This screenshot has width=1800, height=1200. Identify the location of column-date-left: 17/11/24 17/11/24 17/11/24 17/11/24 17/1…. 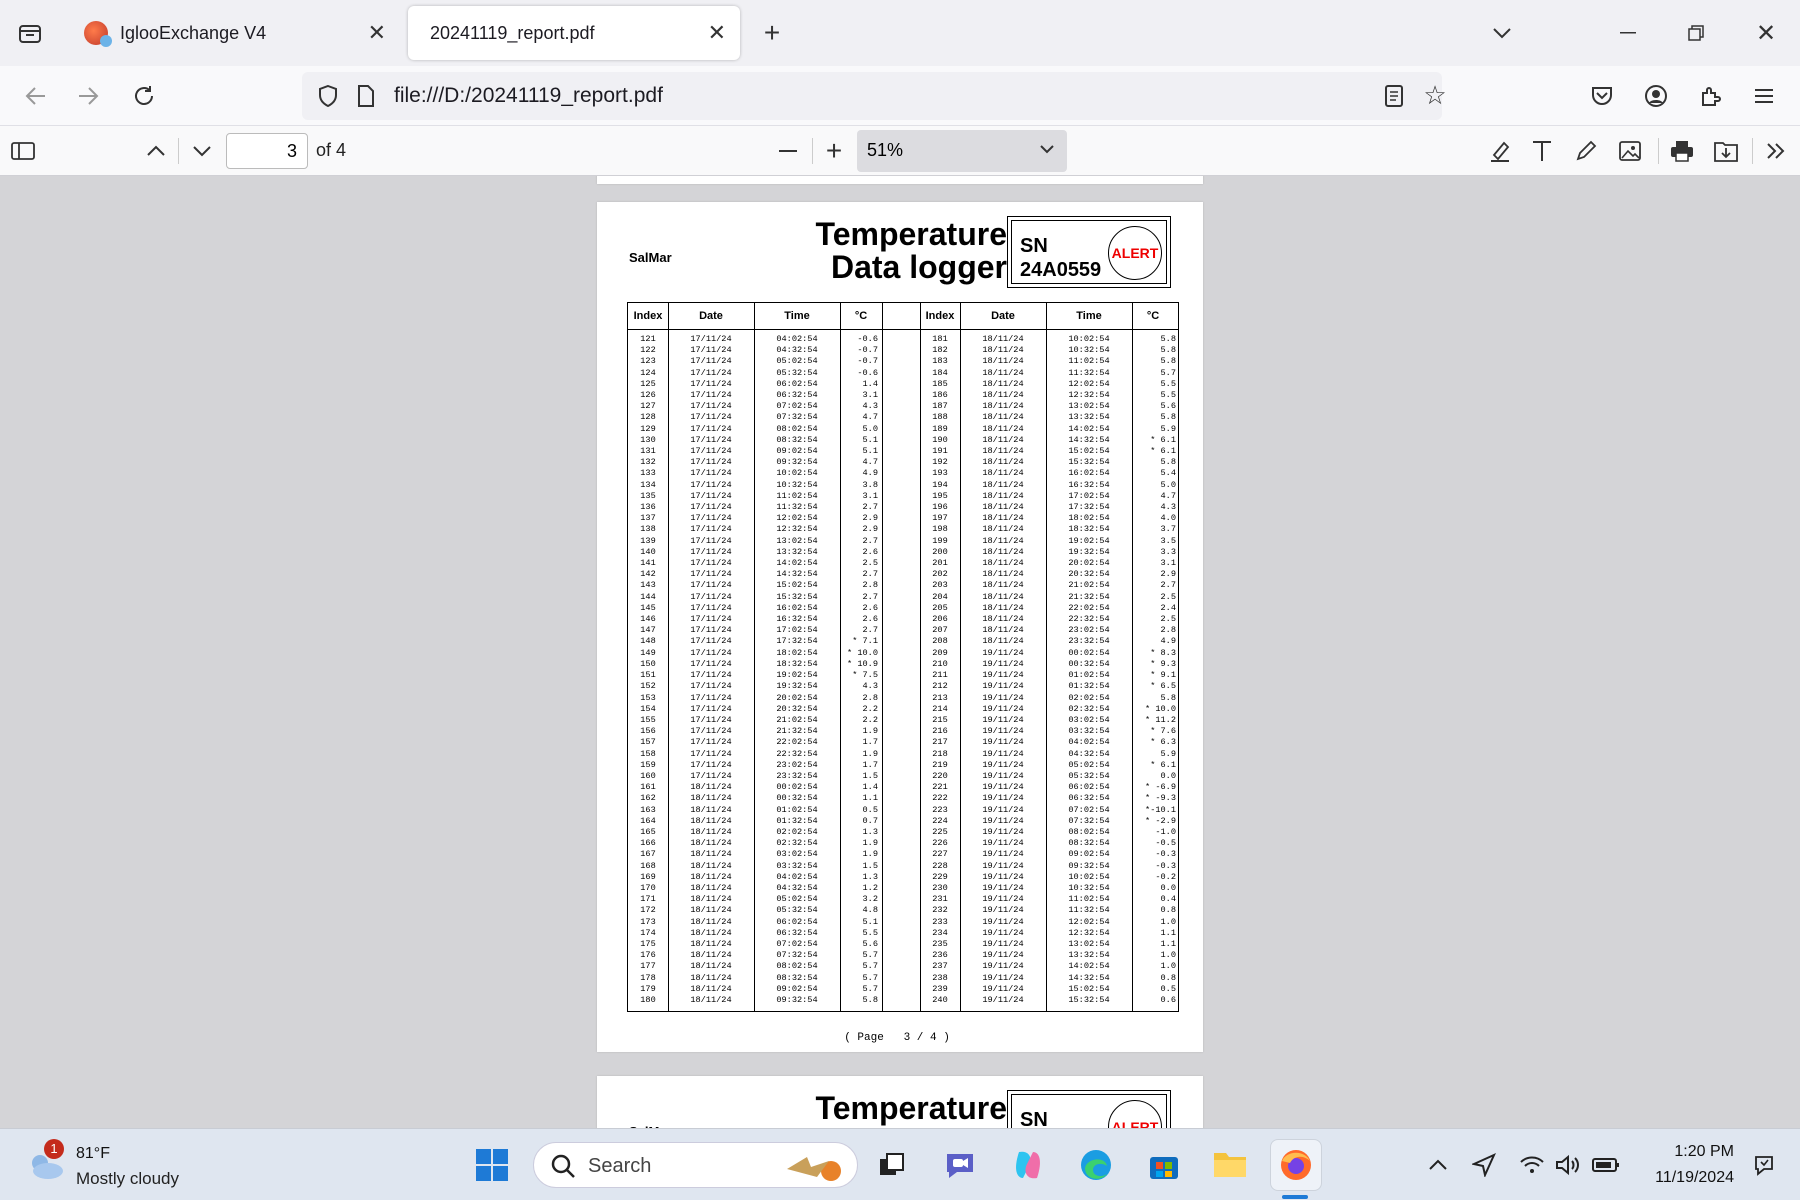
(711, 669).